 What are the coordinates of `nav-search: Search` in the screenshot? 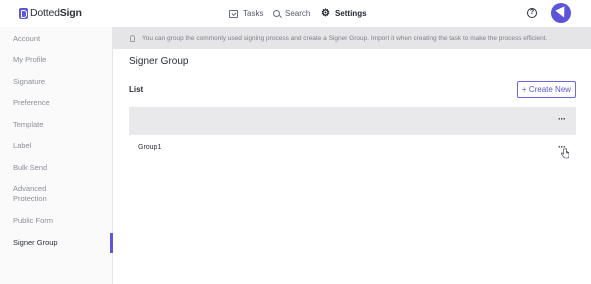 It's located at (291, 13).